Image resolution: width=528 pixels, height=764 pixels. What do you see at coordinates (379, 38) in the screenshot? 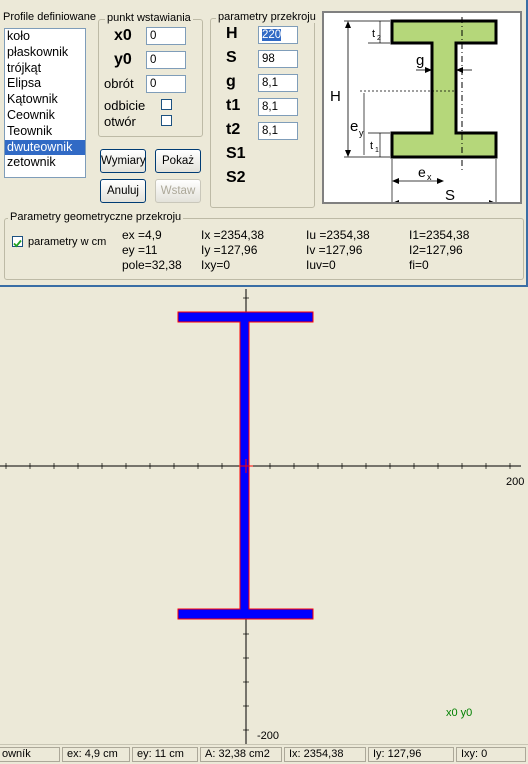
I see `svg-text: 2` at bounding box center [379, 38].